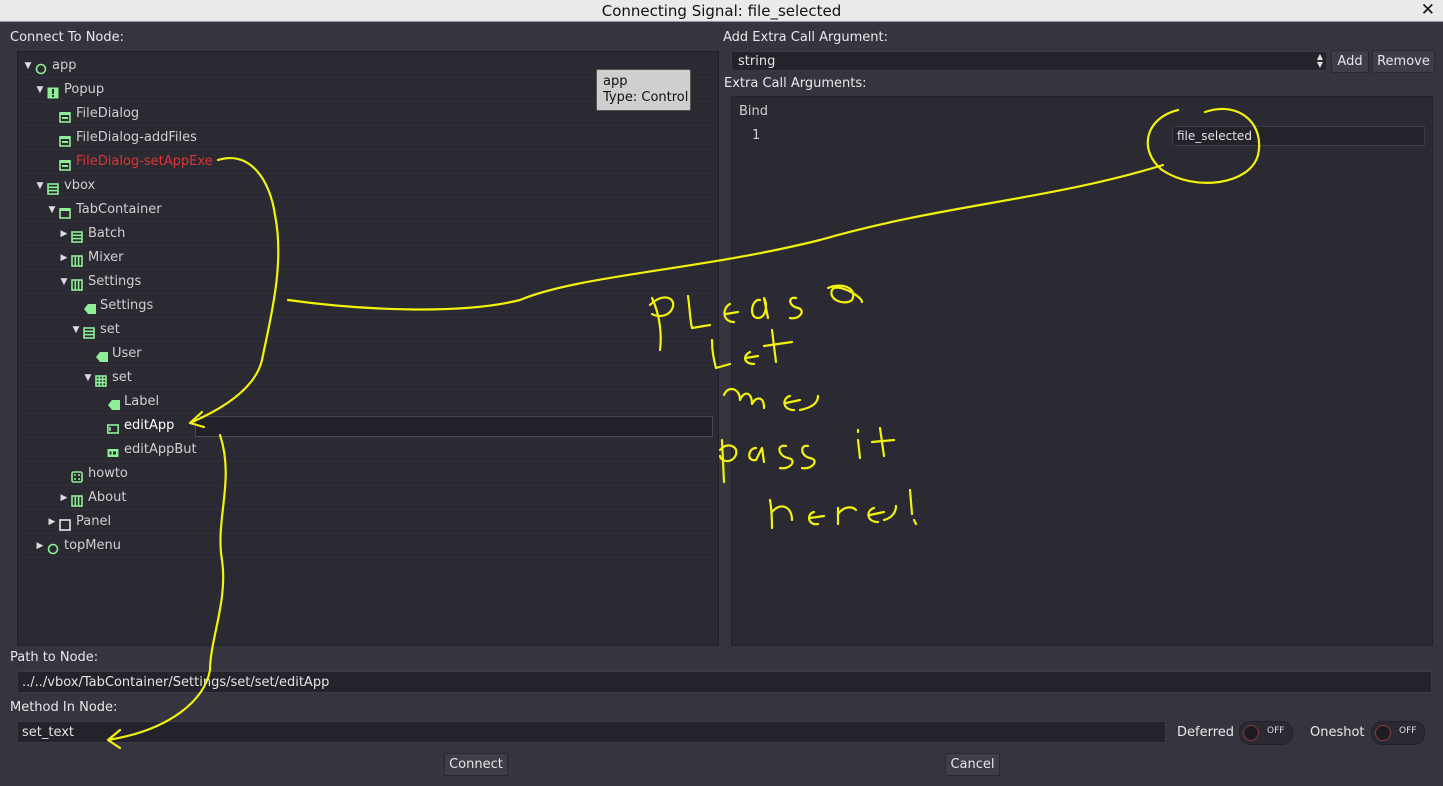 This screenshot has height=786, width=1443. I want to click on tree-item-label: editAppBut, so click(160, 449).